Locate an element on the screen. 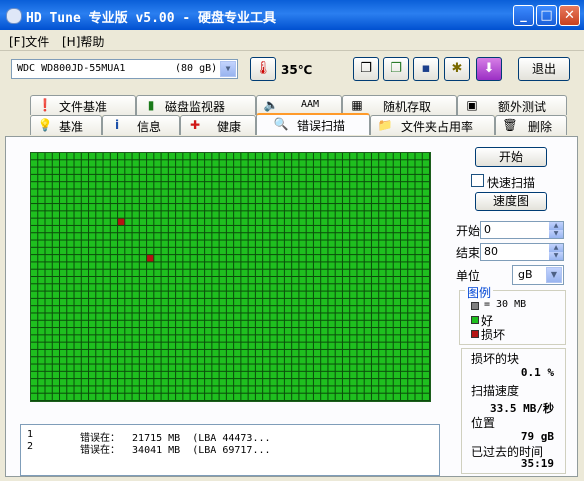 The image size is (584, 481). menu-help: [H]帮助 is located at coordinates (83, 41).